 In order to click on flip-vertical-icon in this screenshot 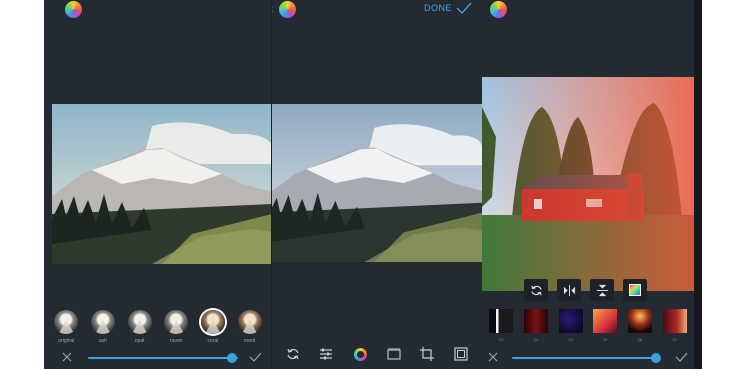, I will do `click(602, 290)`.